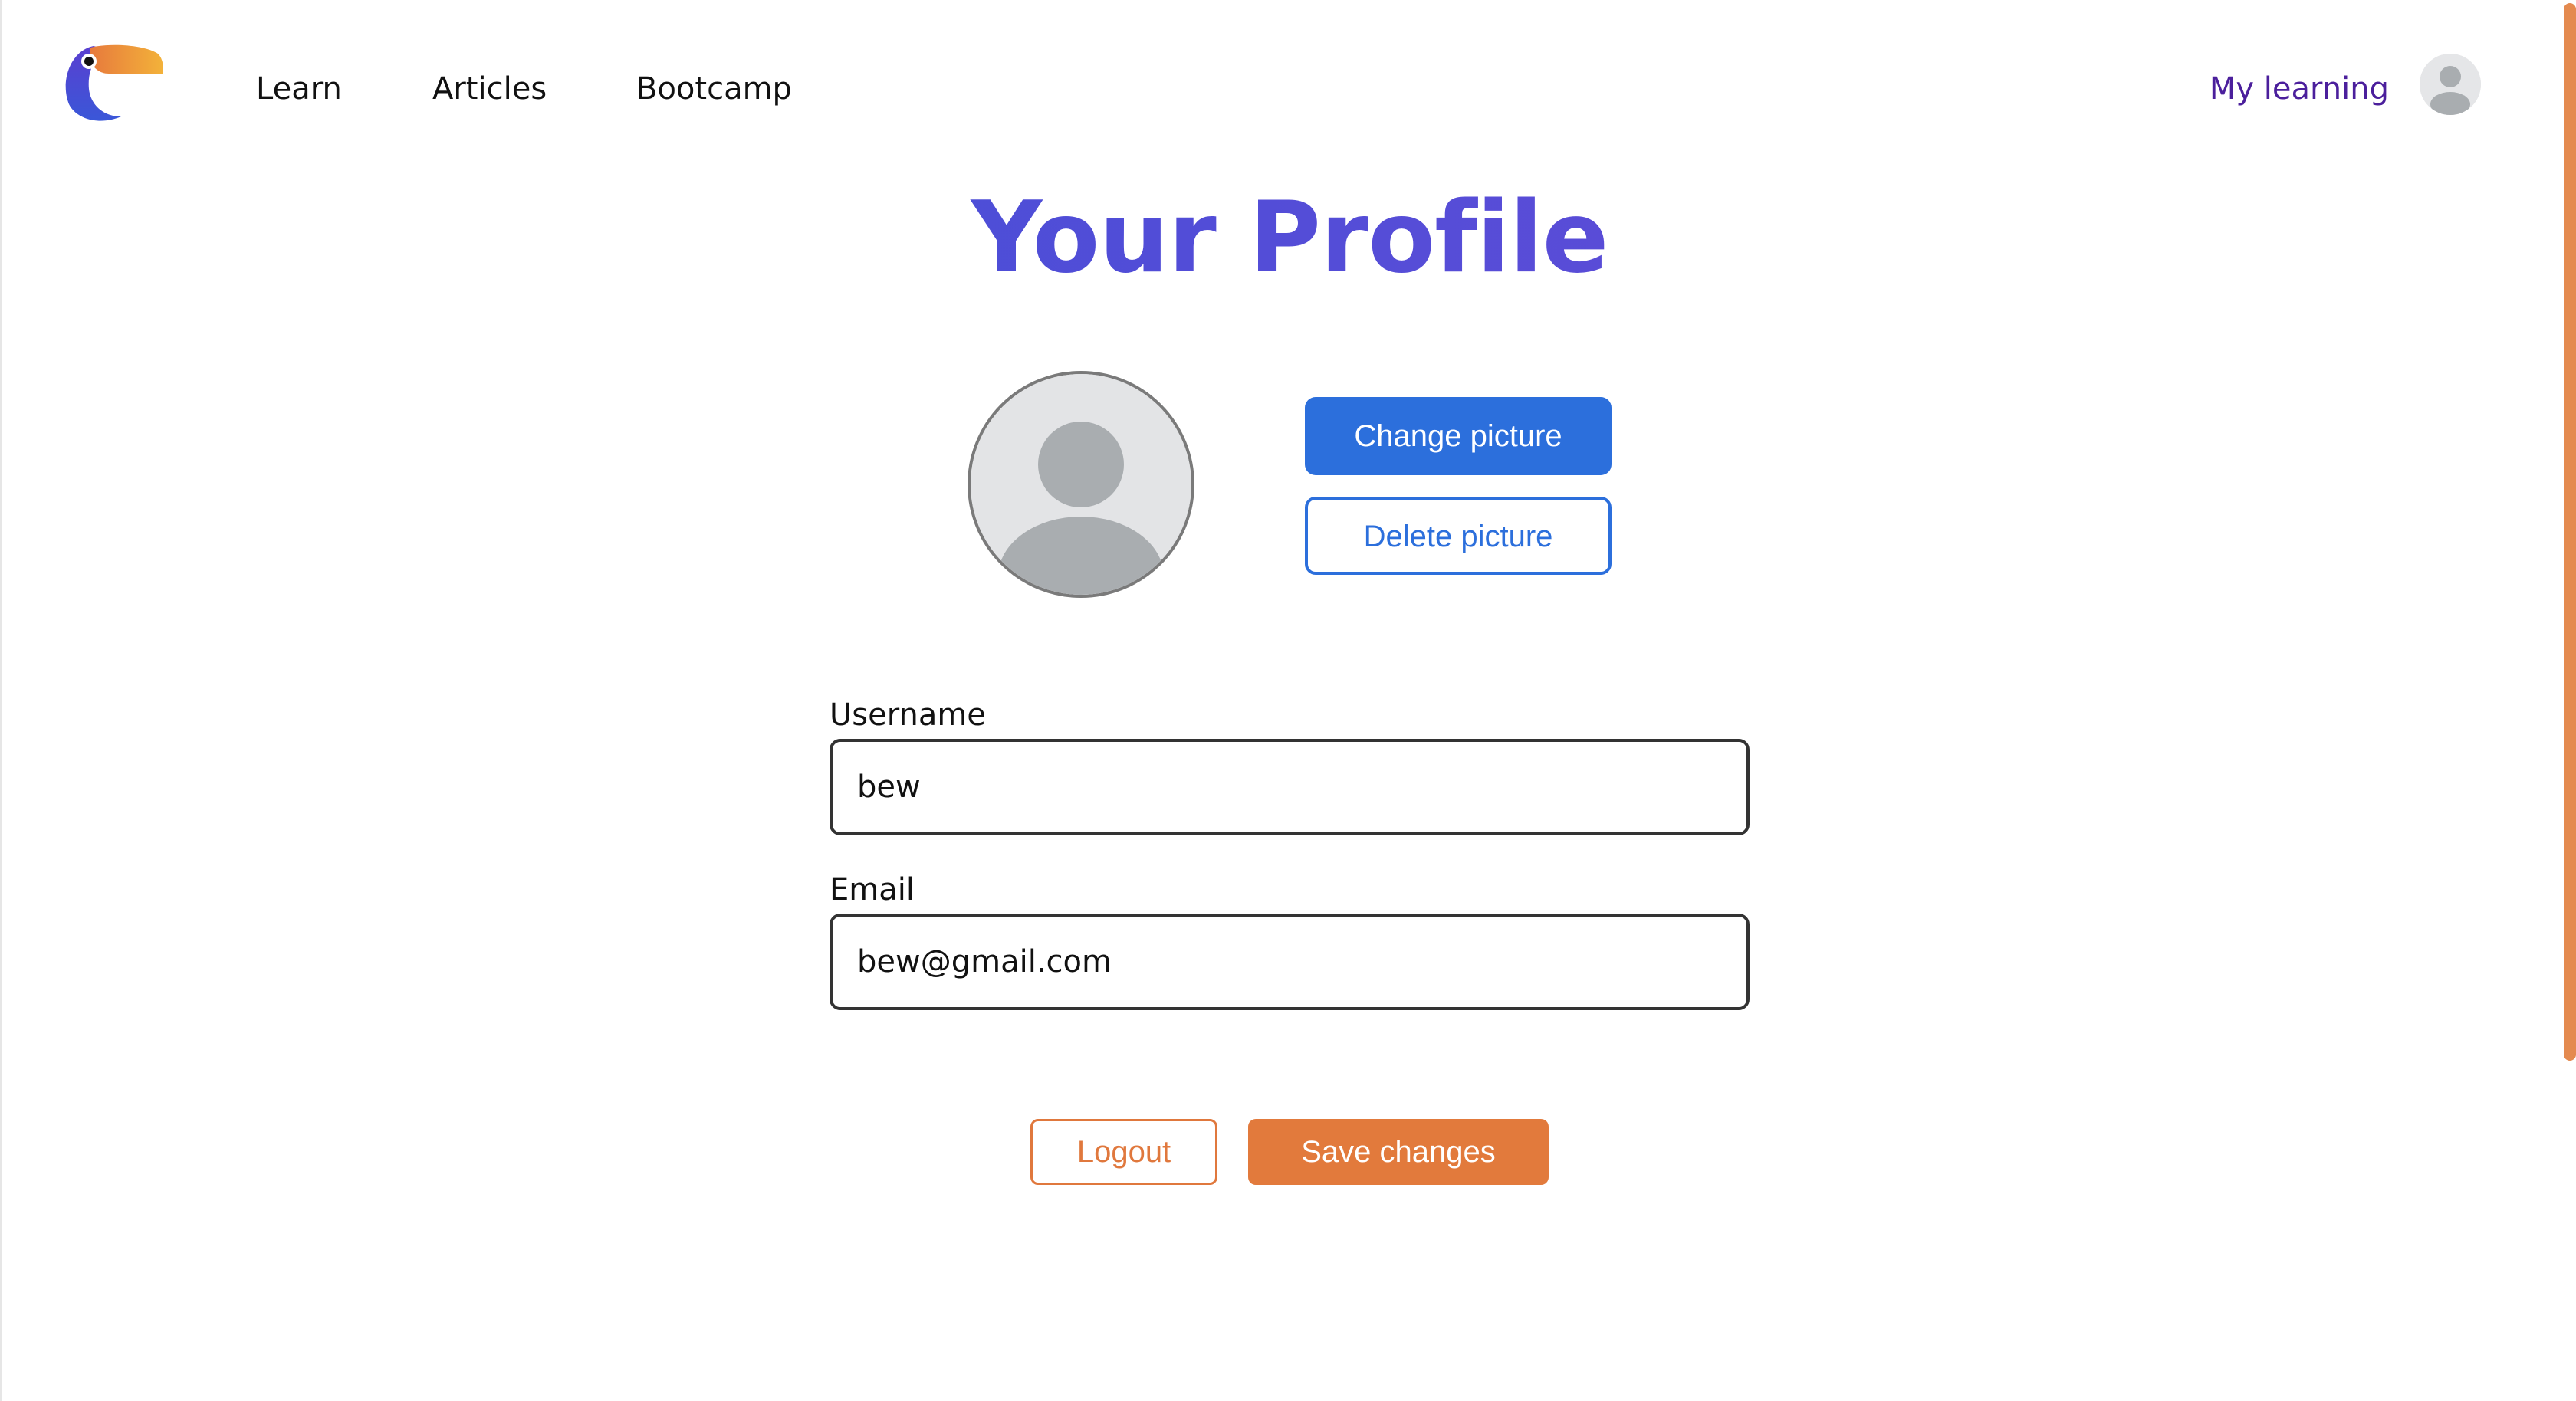 This screenshot has width=2576, height=1401. I want to click on scrollbar-thumb, so click(2570, 532).